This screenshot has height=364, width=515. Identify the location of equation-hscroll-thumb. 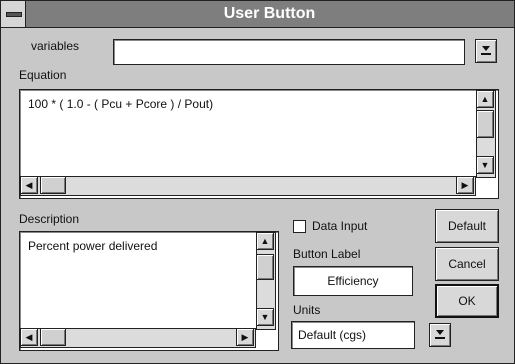
(53, 185).